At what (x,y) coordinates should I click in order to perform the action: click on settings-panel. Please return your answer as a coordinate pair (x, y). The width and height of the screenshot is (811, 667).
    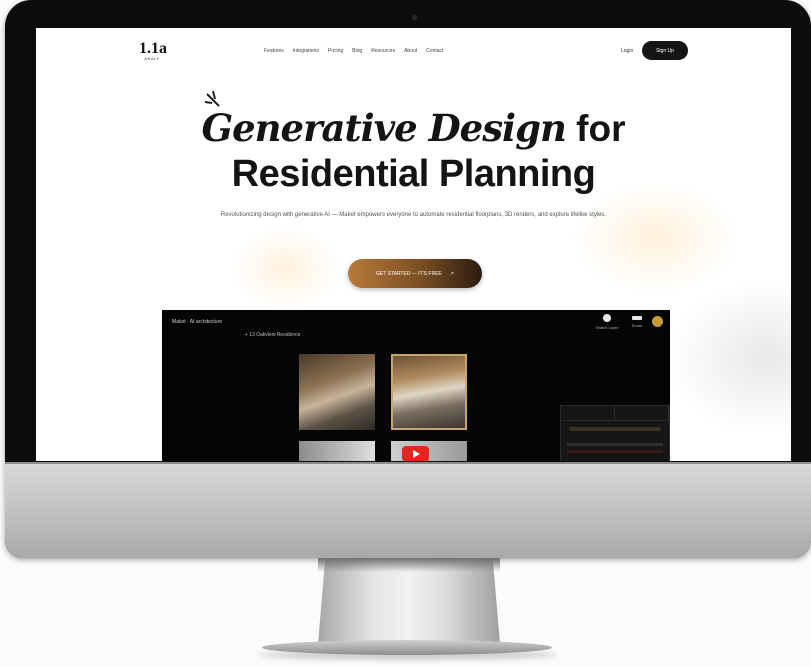
    Looking at the image, I should click on (615, 433).